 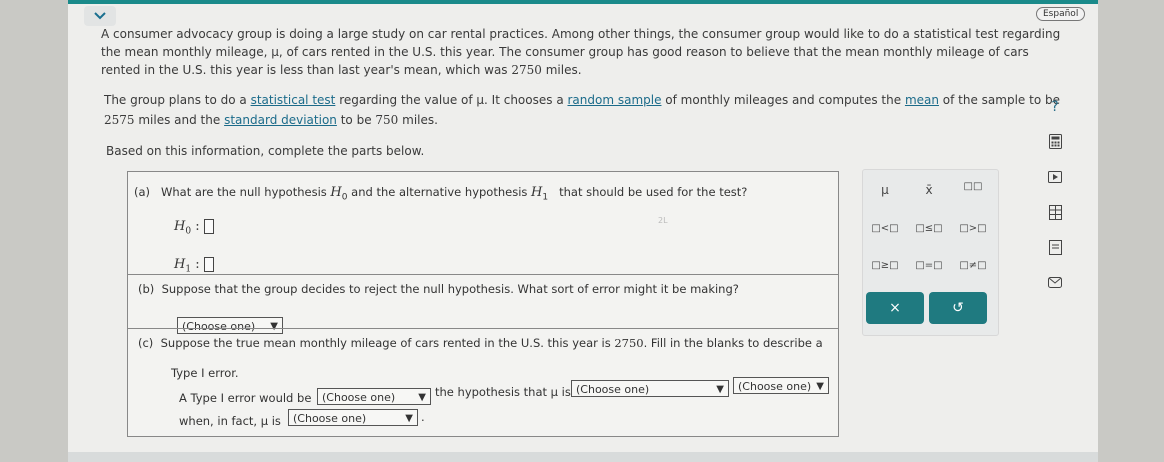 I want to click on standard-deviation-link: standard deviation, so click(x=280, y=120).